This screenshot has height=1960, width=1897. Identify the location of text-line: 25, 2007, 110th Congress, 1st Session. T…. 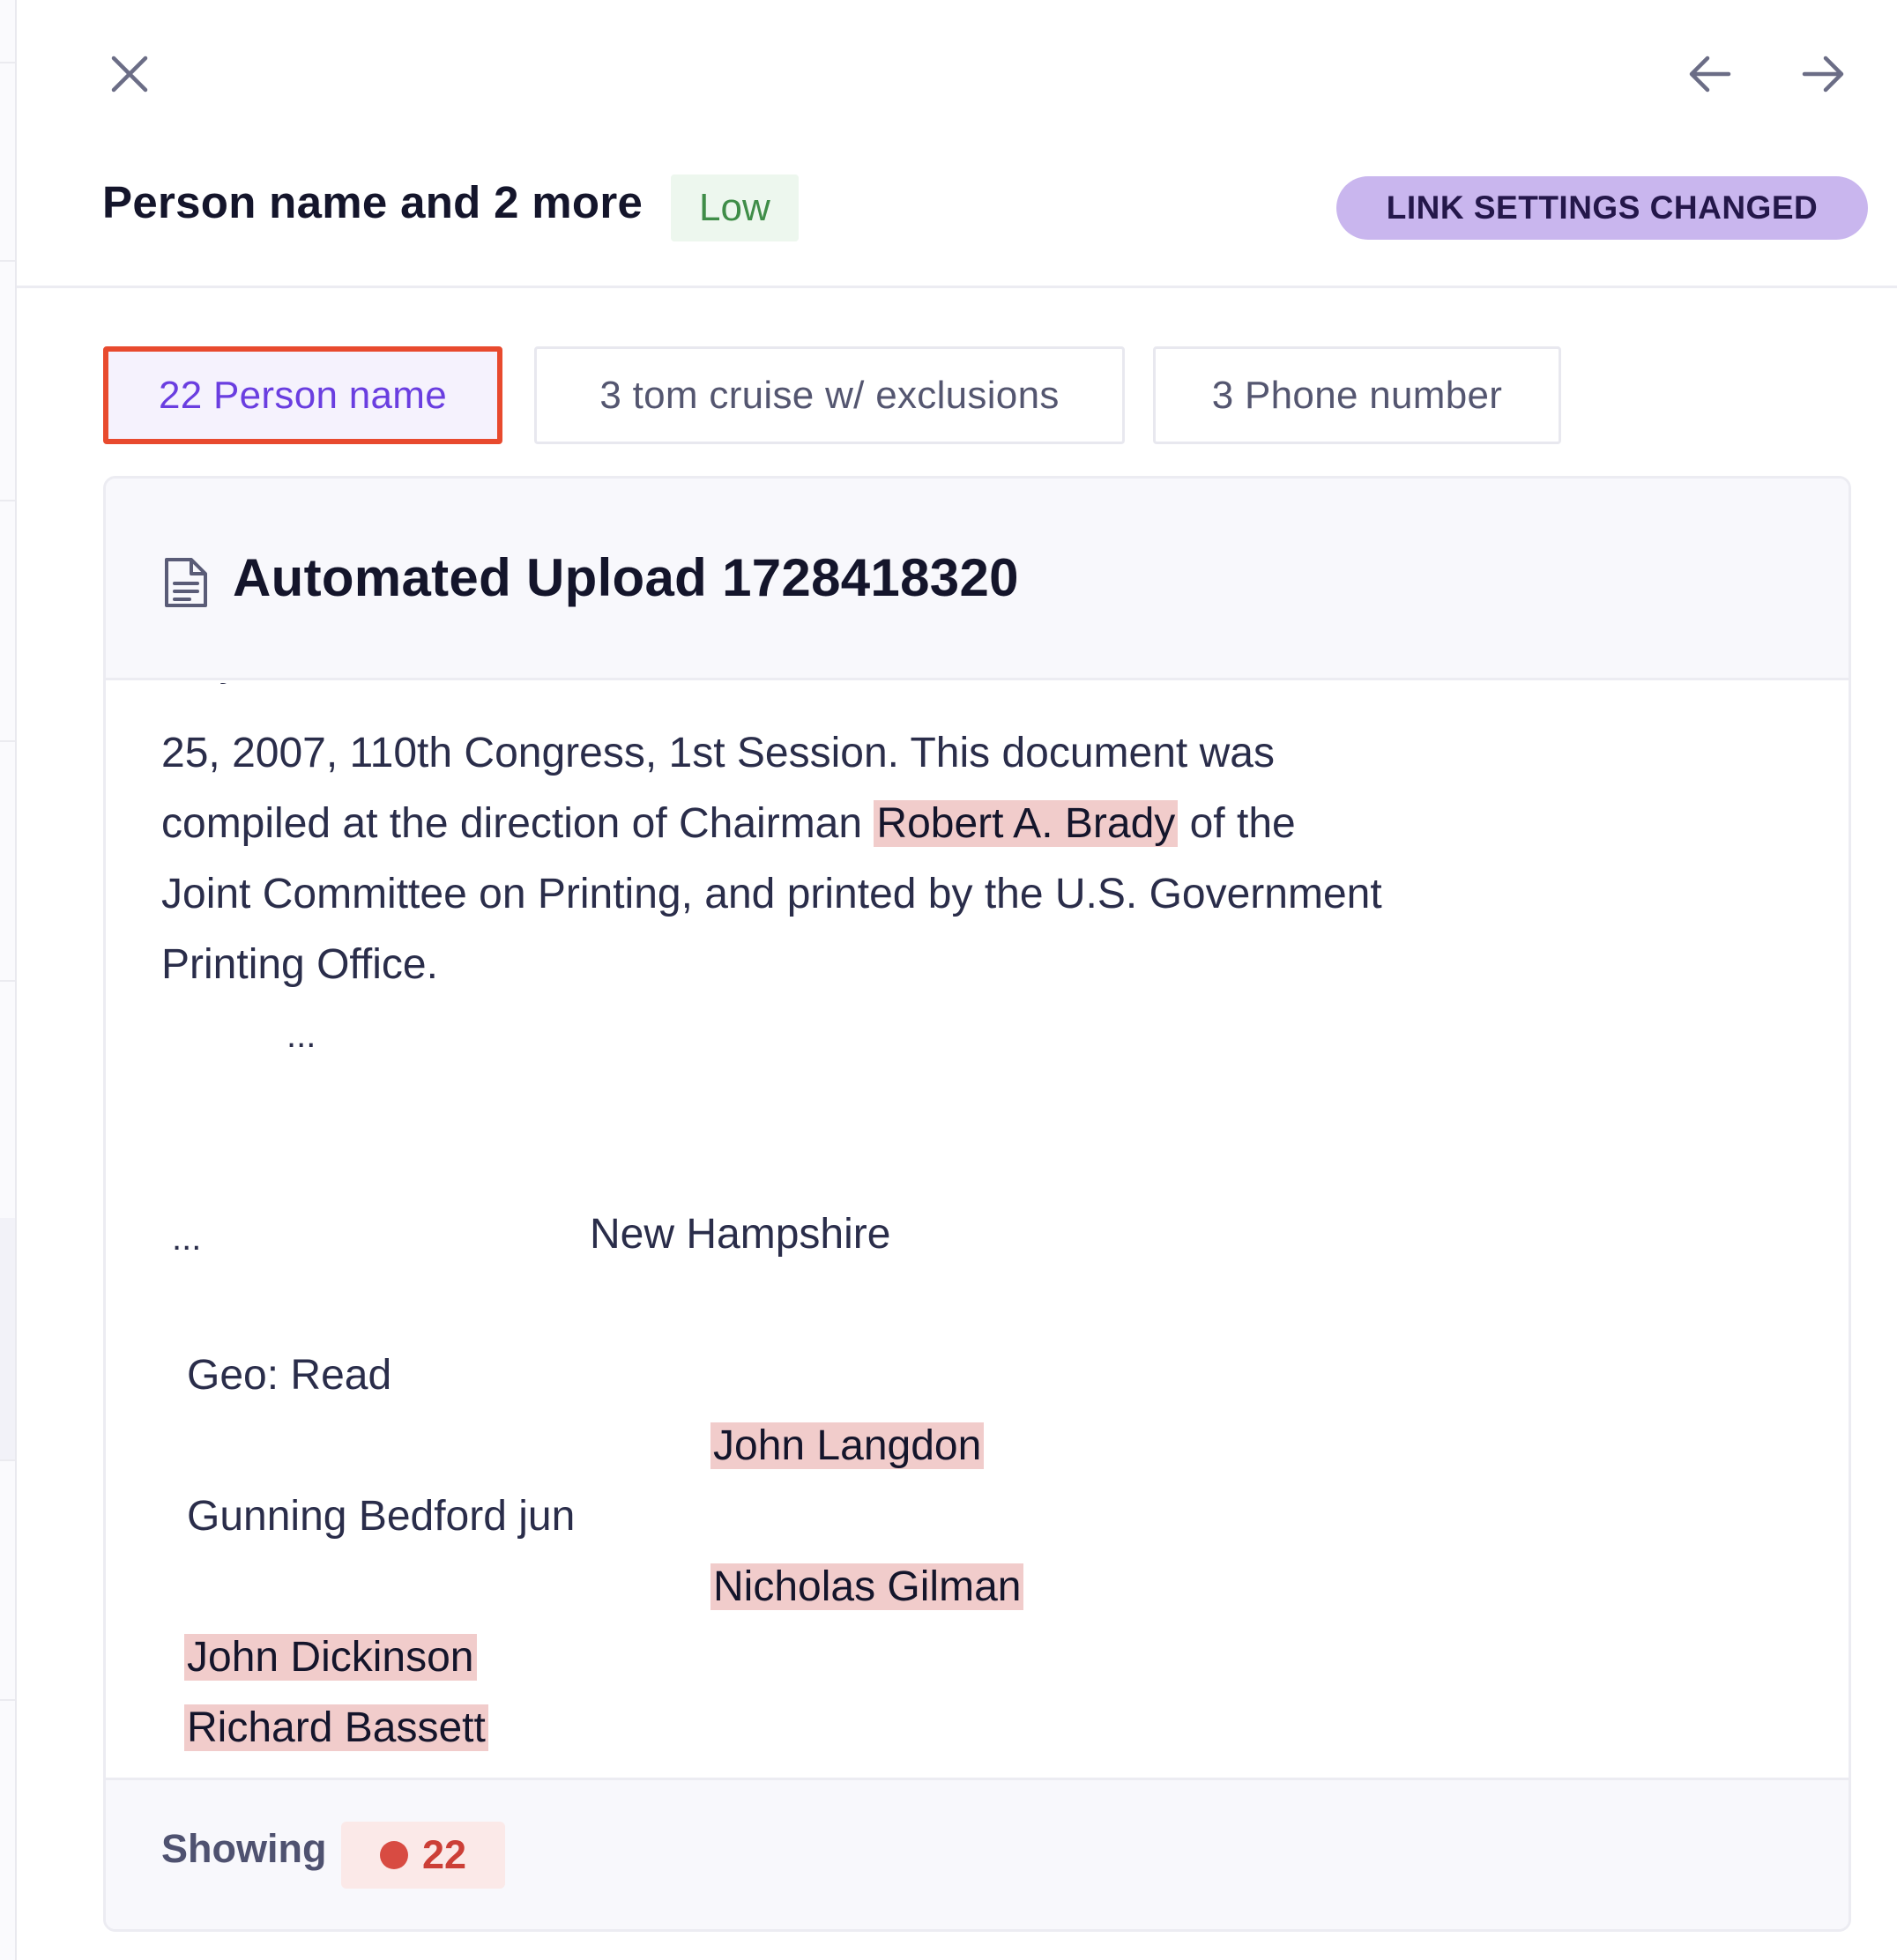
(718, 753).